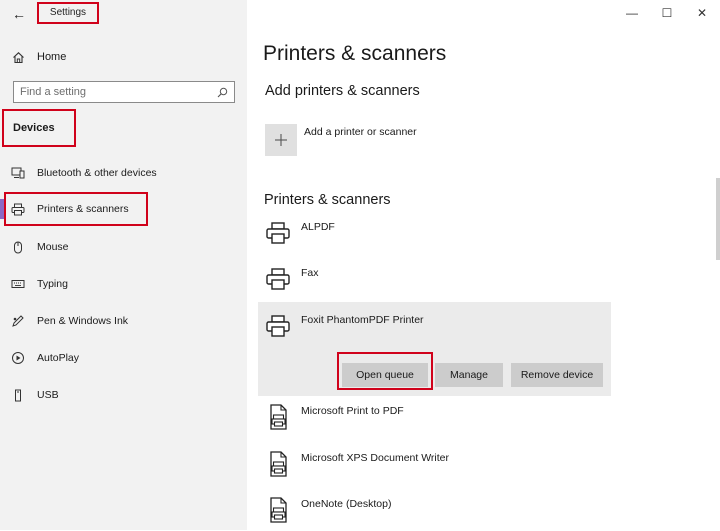  I want to click on printer-item-fax: Fax, so click(291, 282).